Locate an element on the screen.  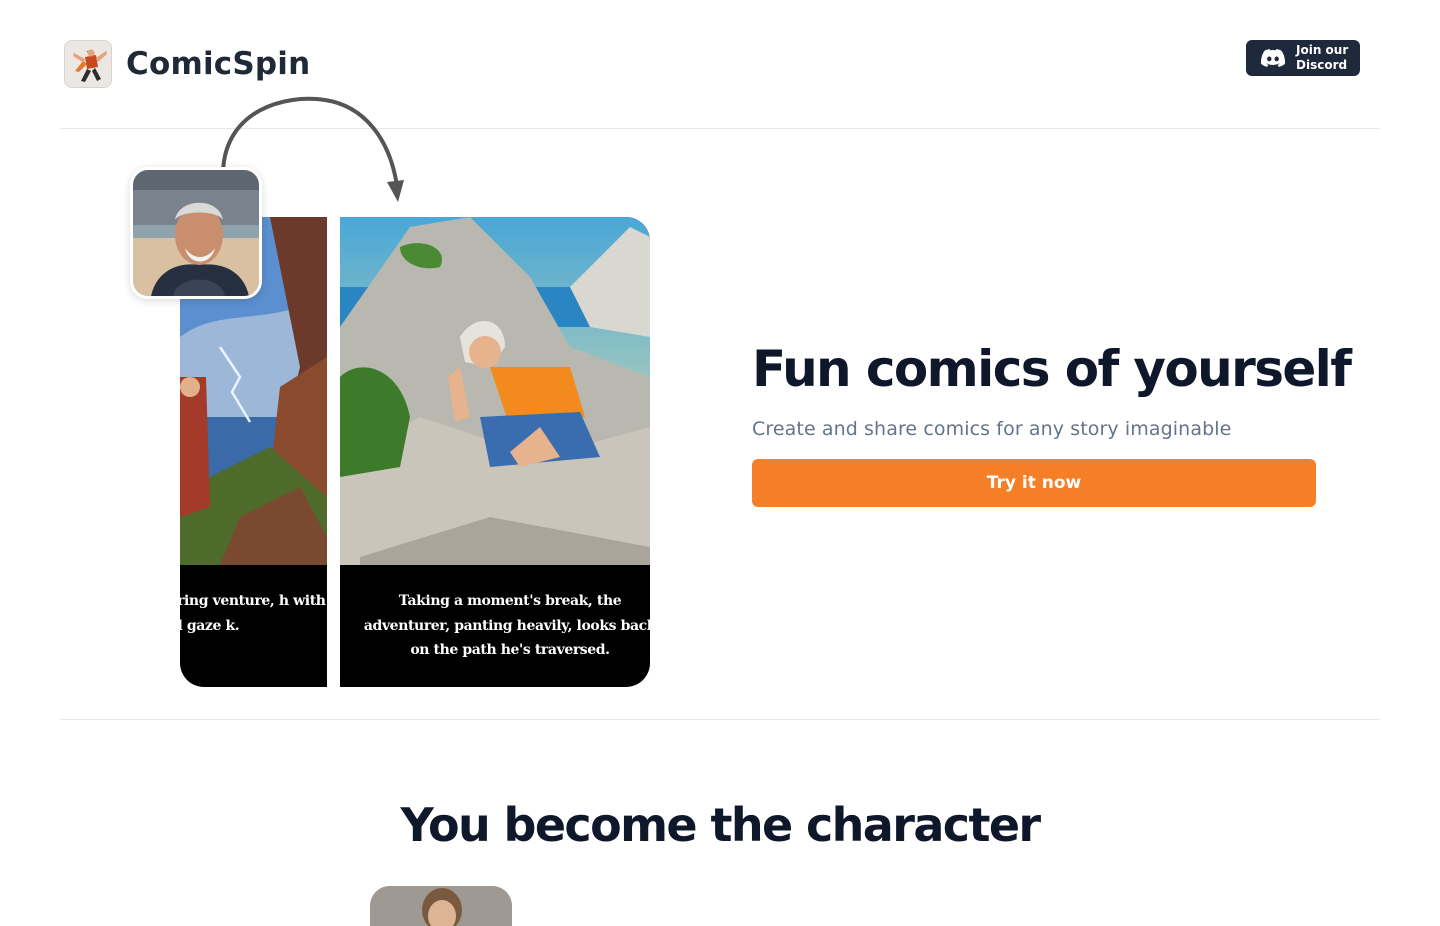
character-image is located at coordinates (441, 906).